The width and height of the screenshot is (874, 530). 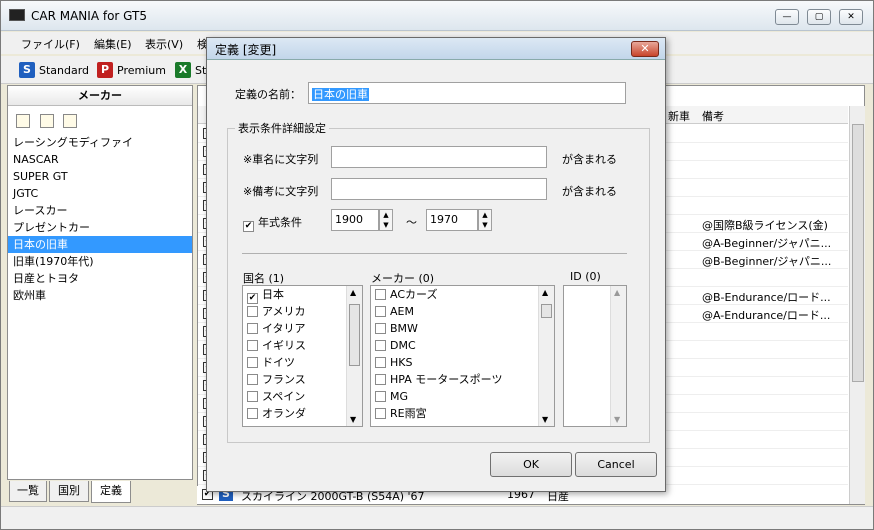 I want to click on tab-definition: 定義, so click(x=111, y=492).